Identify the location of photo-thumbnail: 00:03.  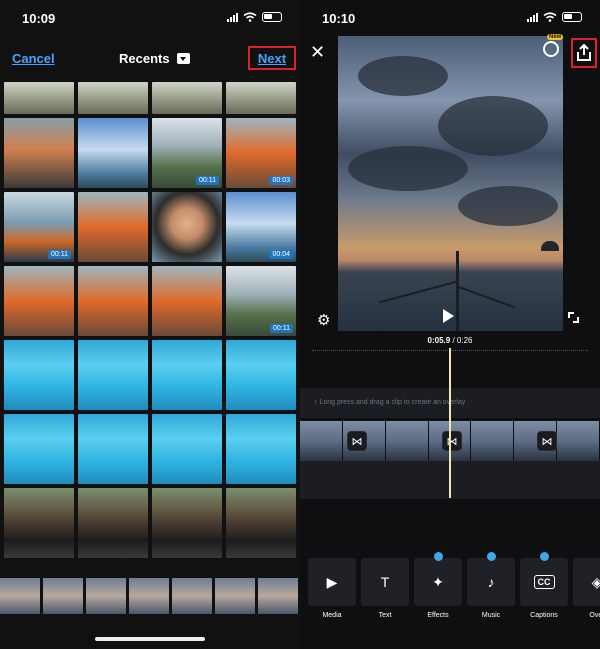
(261, 153).